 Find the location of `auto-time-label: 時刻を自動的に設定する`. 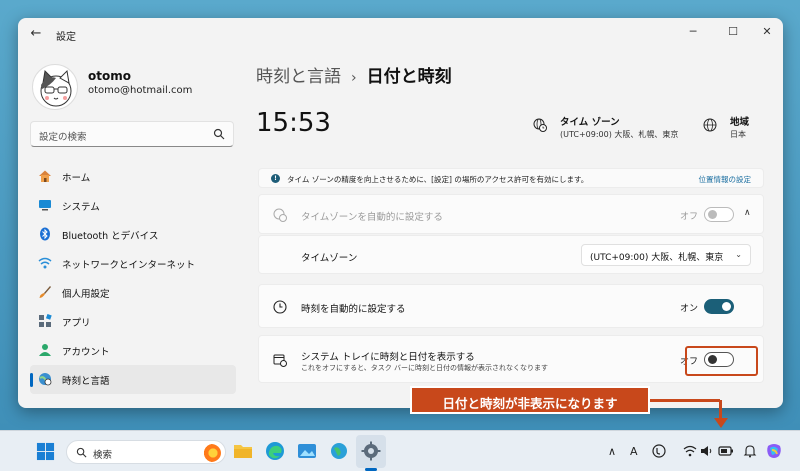

auto-time-label: 時刻を自動的に設定する is located at coordinates (353, 309).